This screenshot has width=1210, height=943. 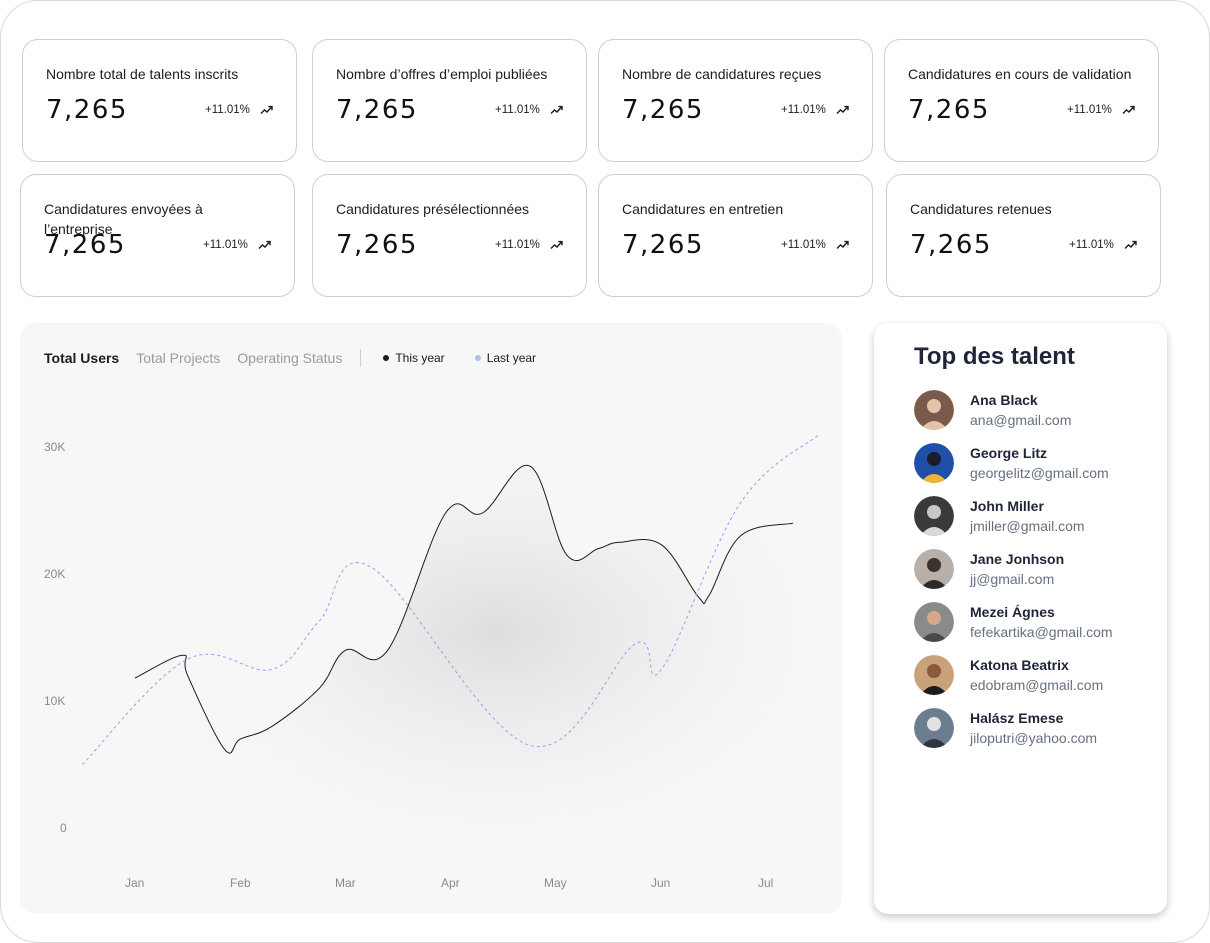 I want to click on talent-info: George Litz georgelitz@gmail.com, so click(x=1039, y=463).